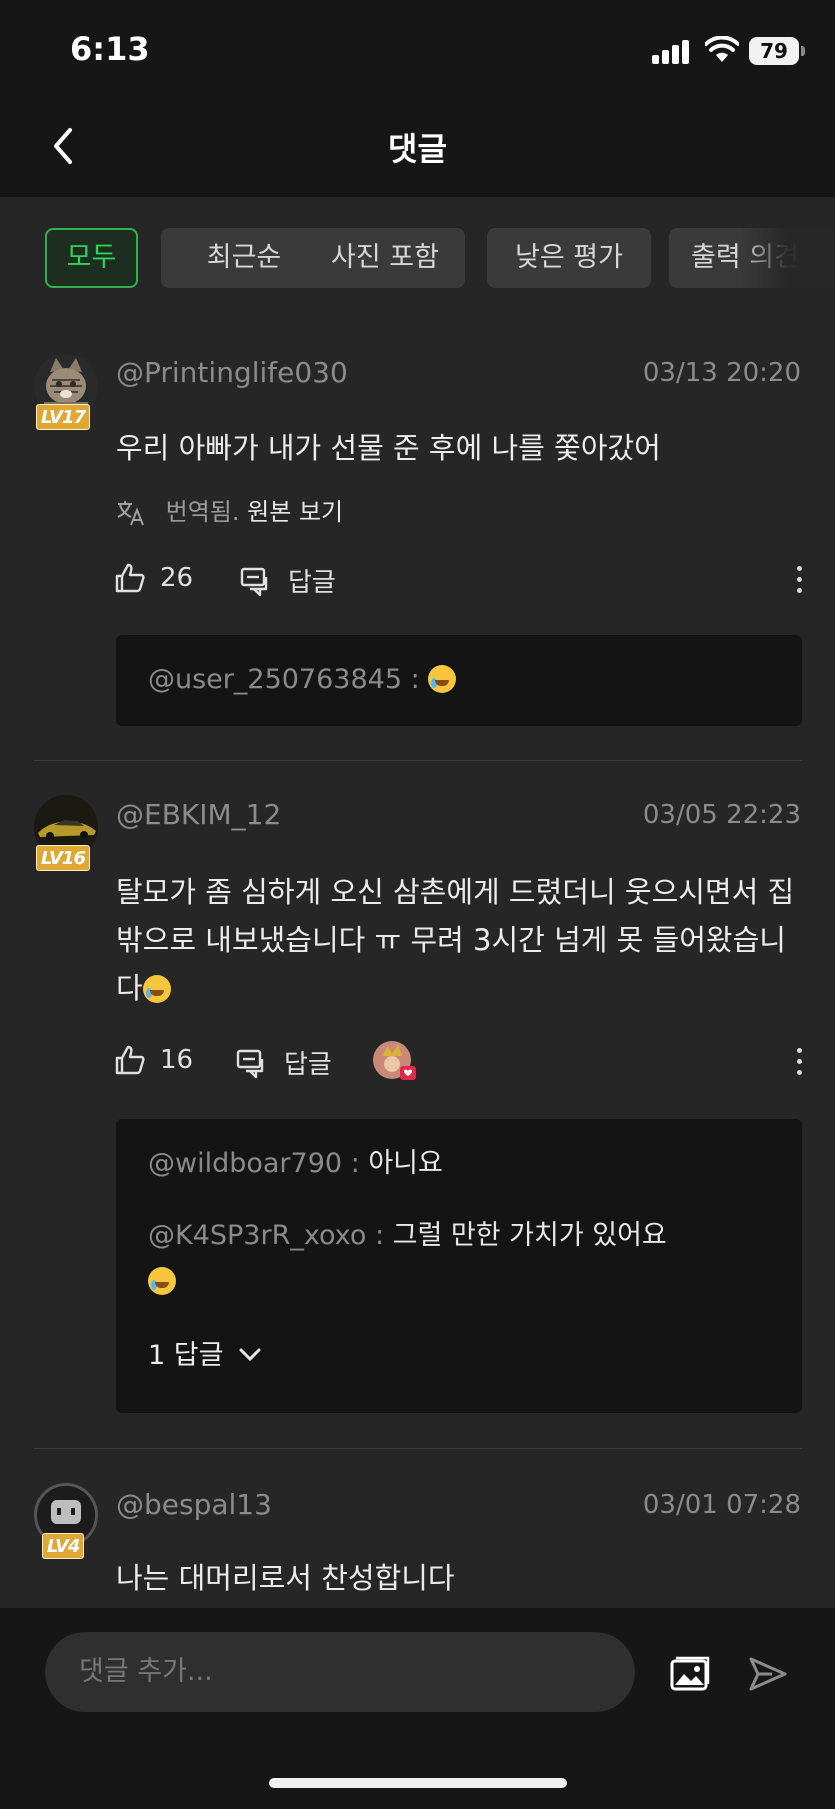  Describe the element at coordinates (787, 259) in the screenshot. I see `chips-fade` at that location.